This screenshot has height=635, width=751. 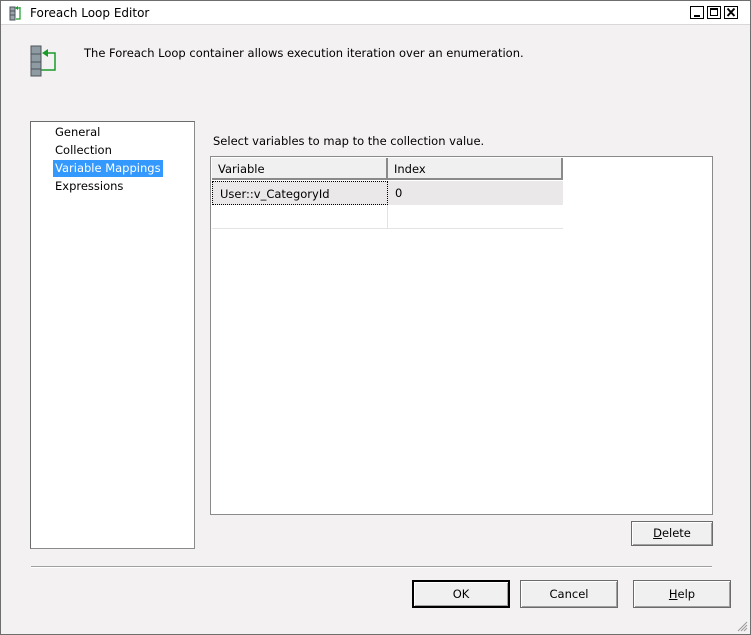 I want to click on maximize-button, so click(x=714, y=12).